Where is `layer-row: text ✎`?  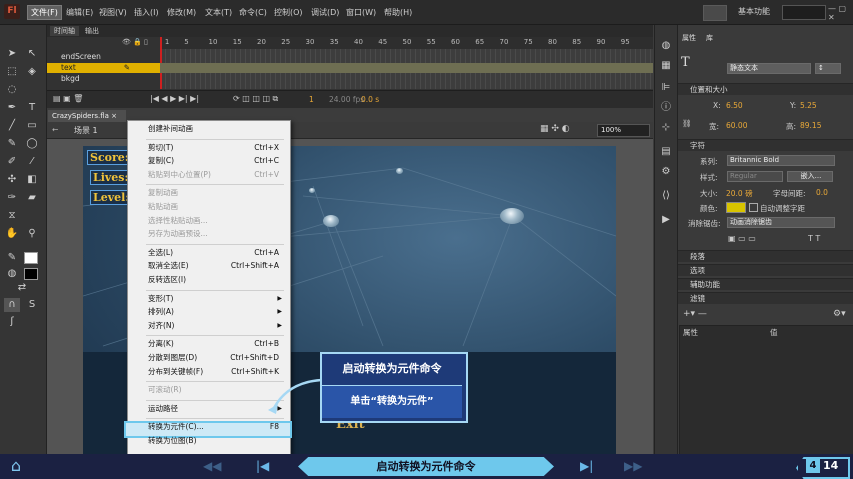
layer-row: text ✎ is located at coordinates (103, 68).